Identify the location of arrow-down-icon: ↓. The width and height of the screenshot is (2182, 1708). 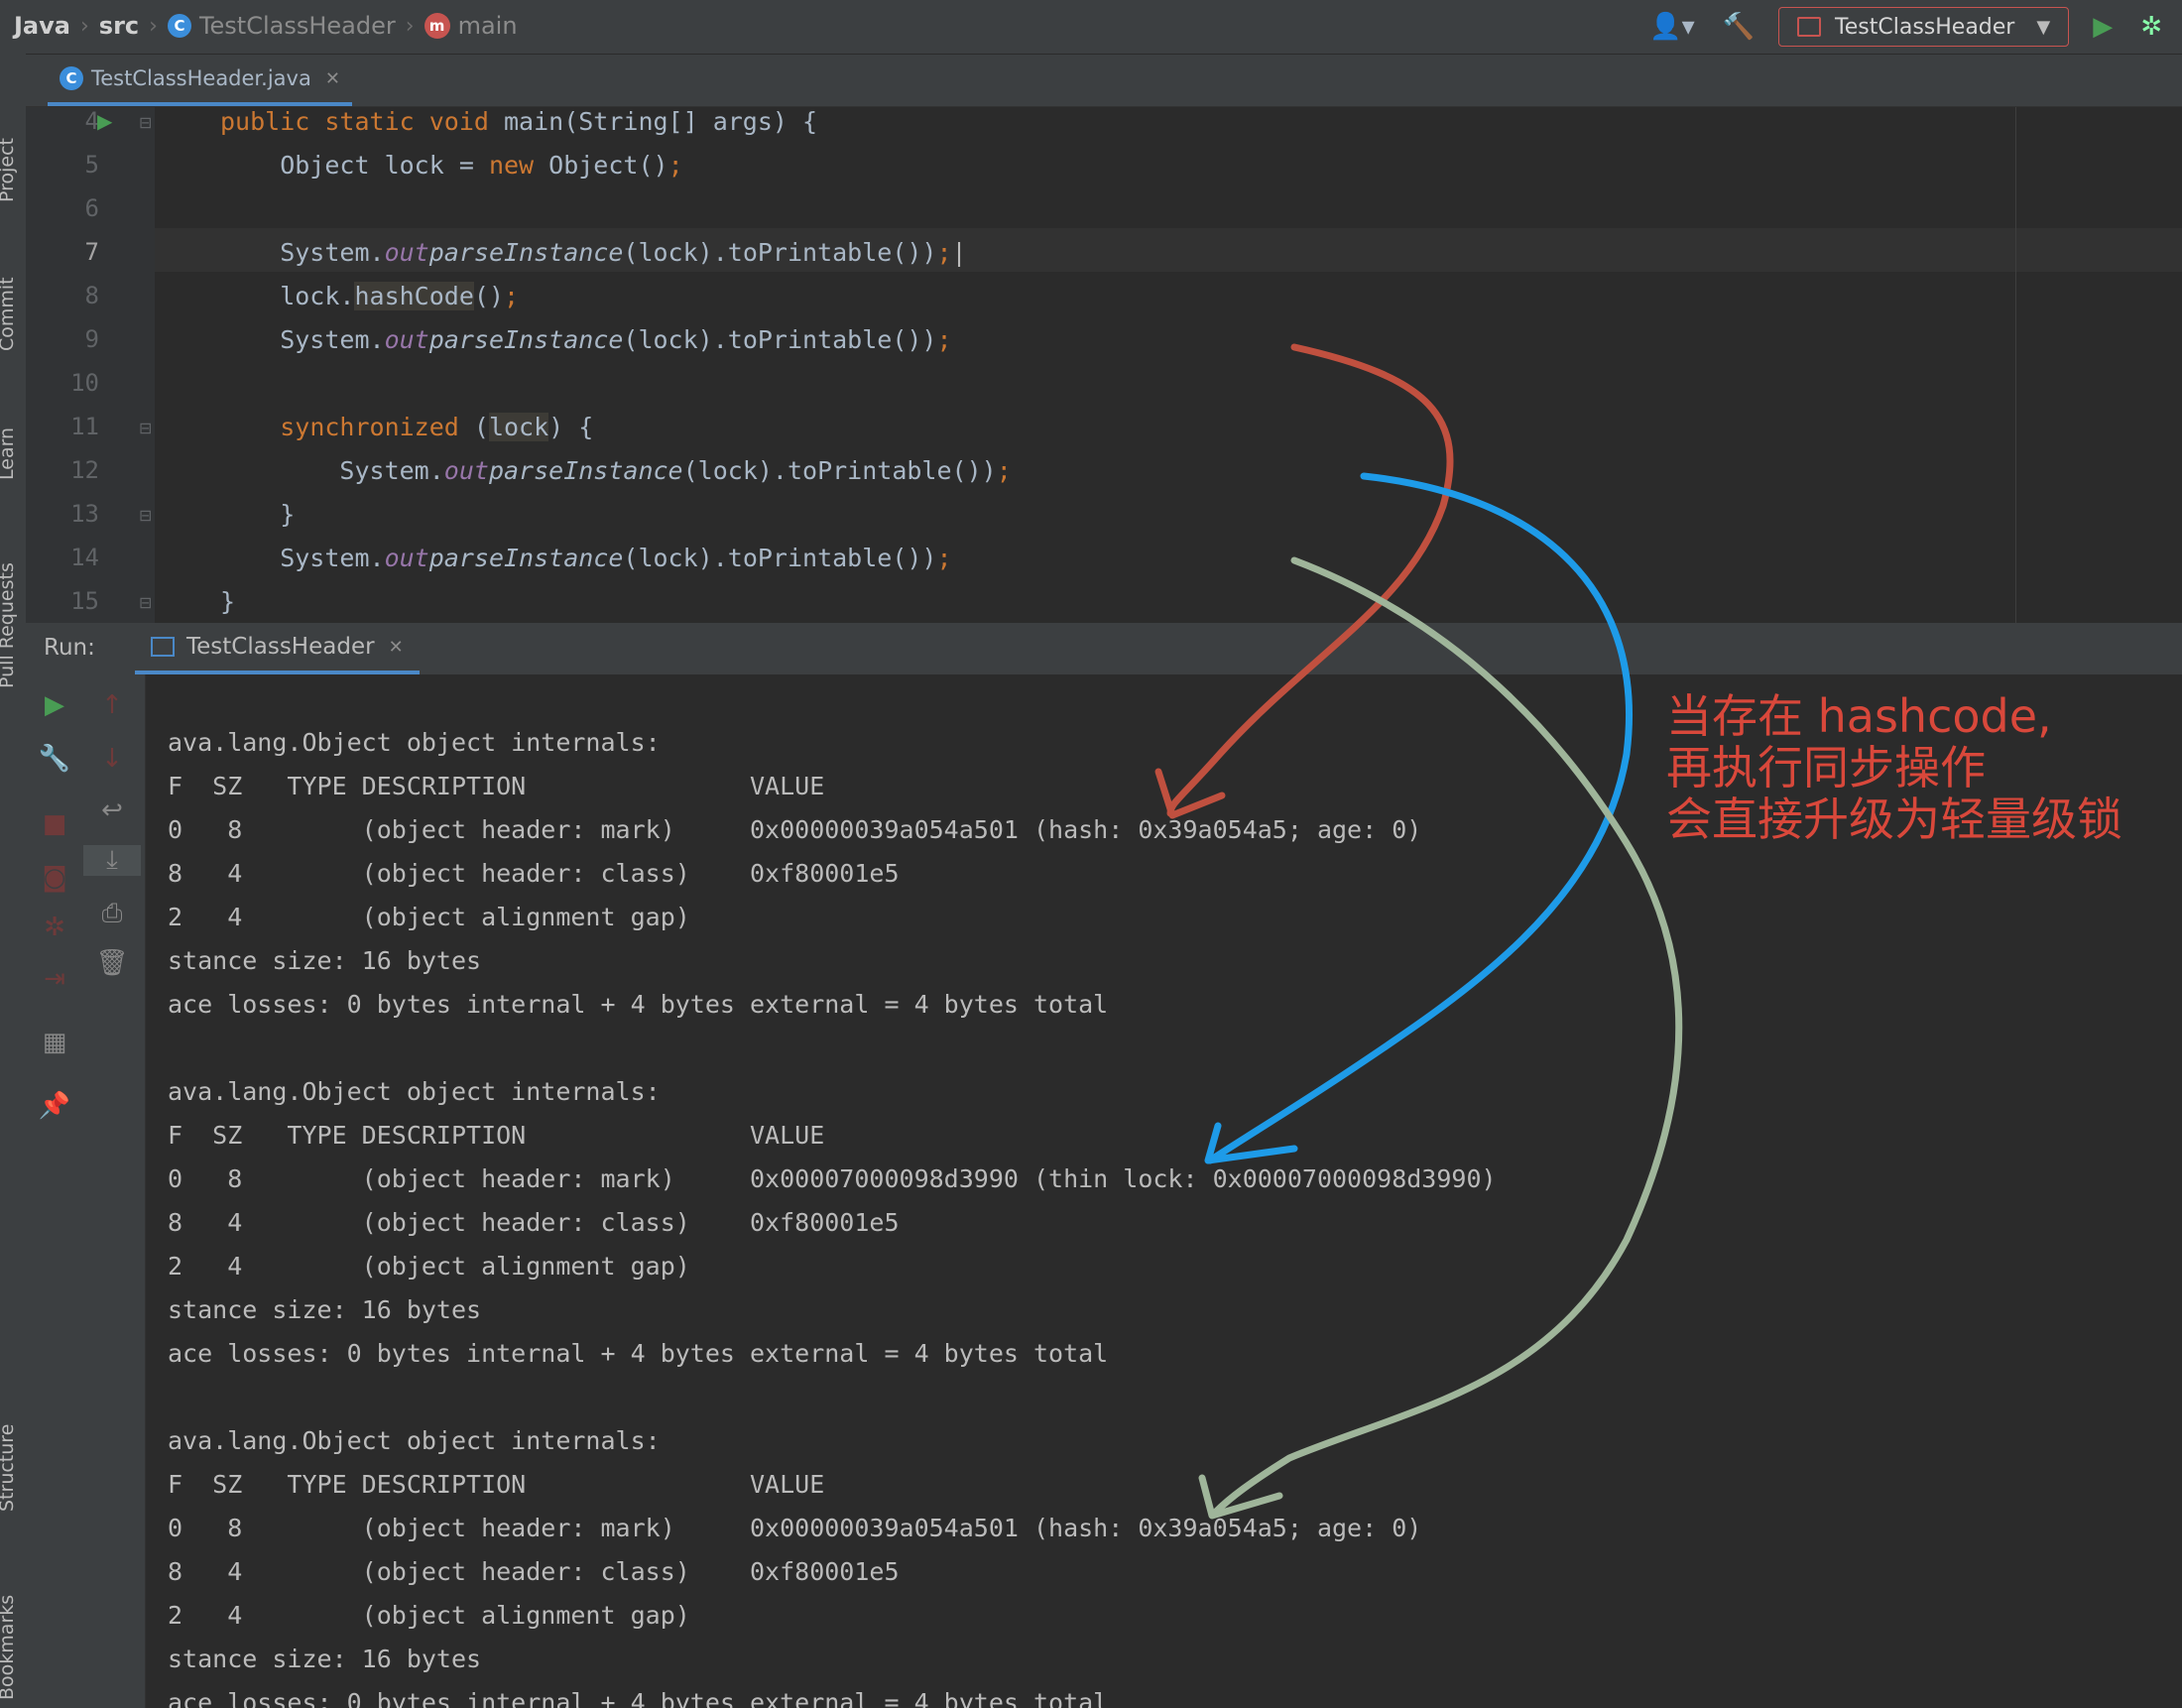
(112, 759).